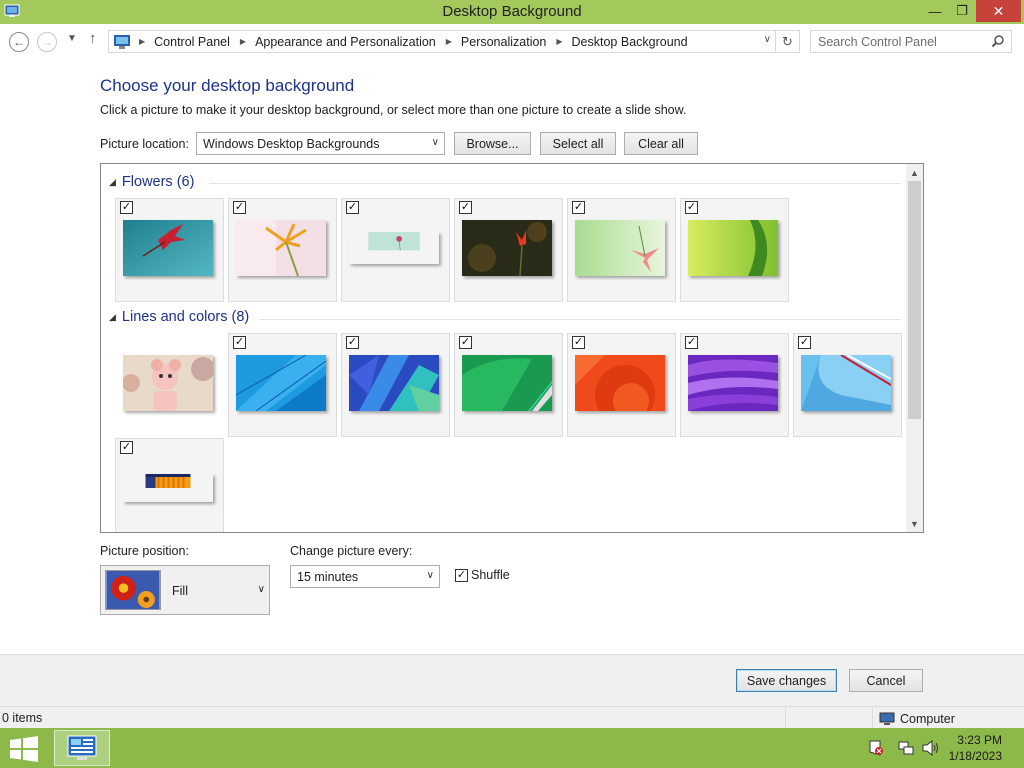 Image resolution: width=1024 pixels, height=768 pixels. What do you see at coordinates (512, 748) in the screenshot?
I see `taskbar: 3:23 PM 1/18/2023` at bounding box center [512, 748].